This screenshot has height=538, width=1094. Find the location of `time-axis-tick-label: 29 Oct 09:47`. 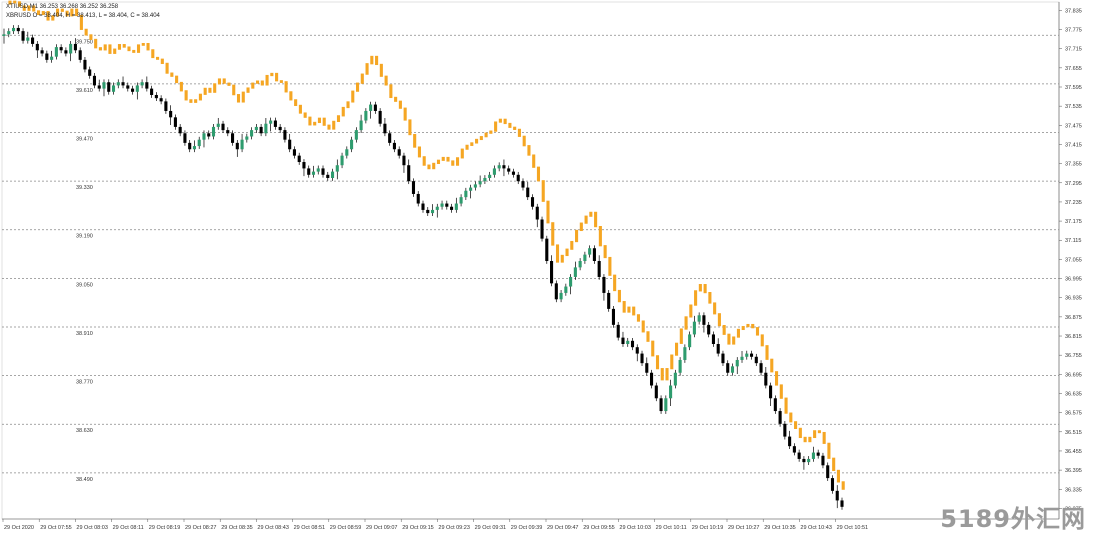

time-axis-tick-label: 29 Oct 09:47 is located at coordinates (563, 528).